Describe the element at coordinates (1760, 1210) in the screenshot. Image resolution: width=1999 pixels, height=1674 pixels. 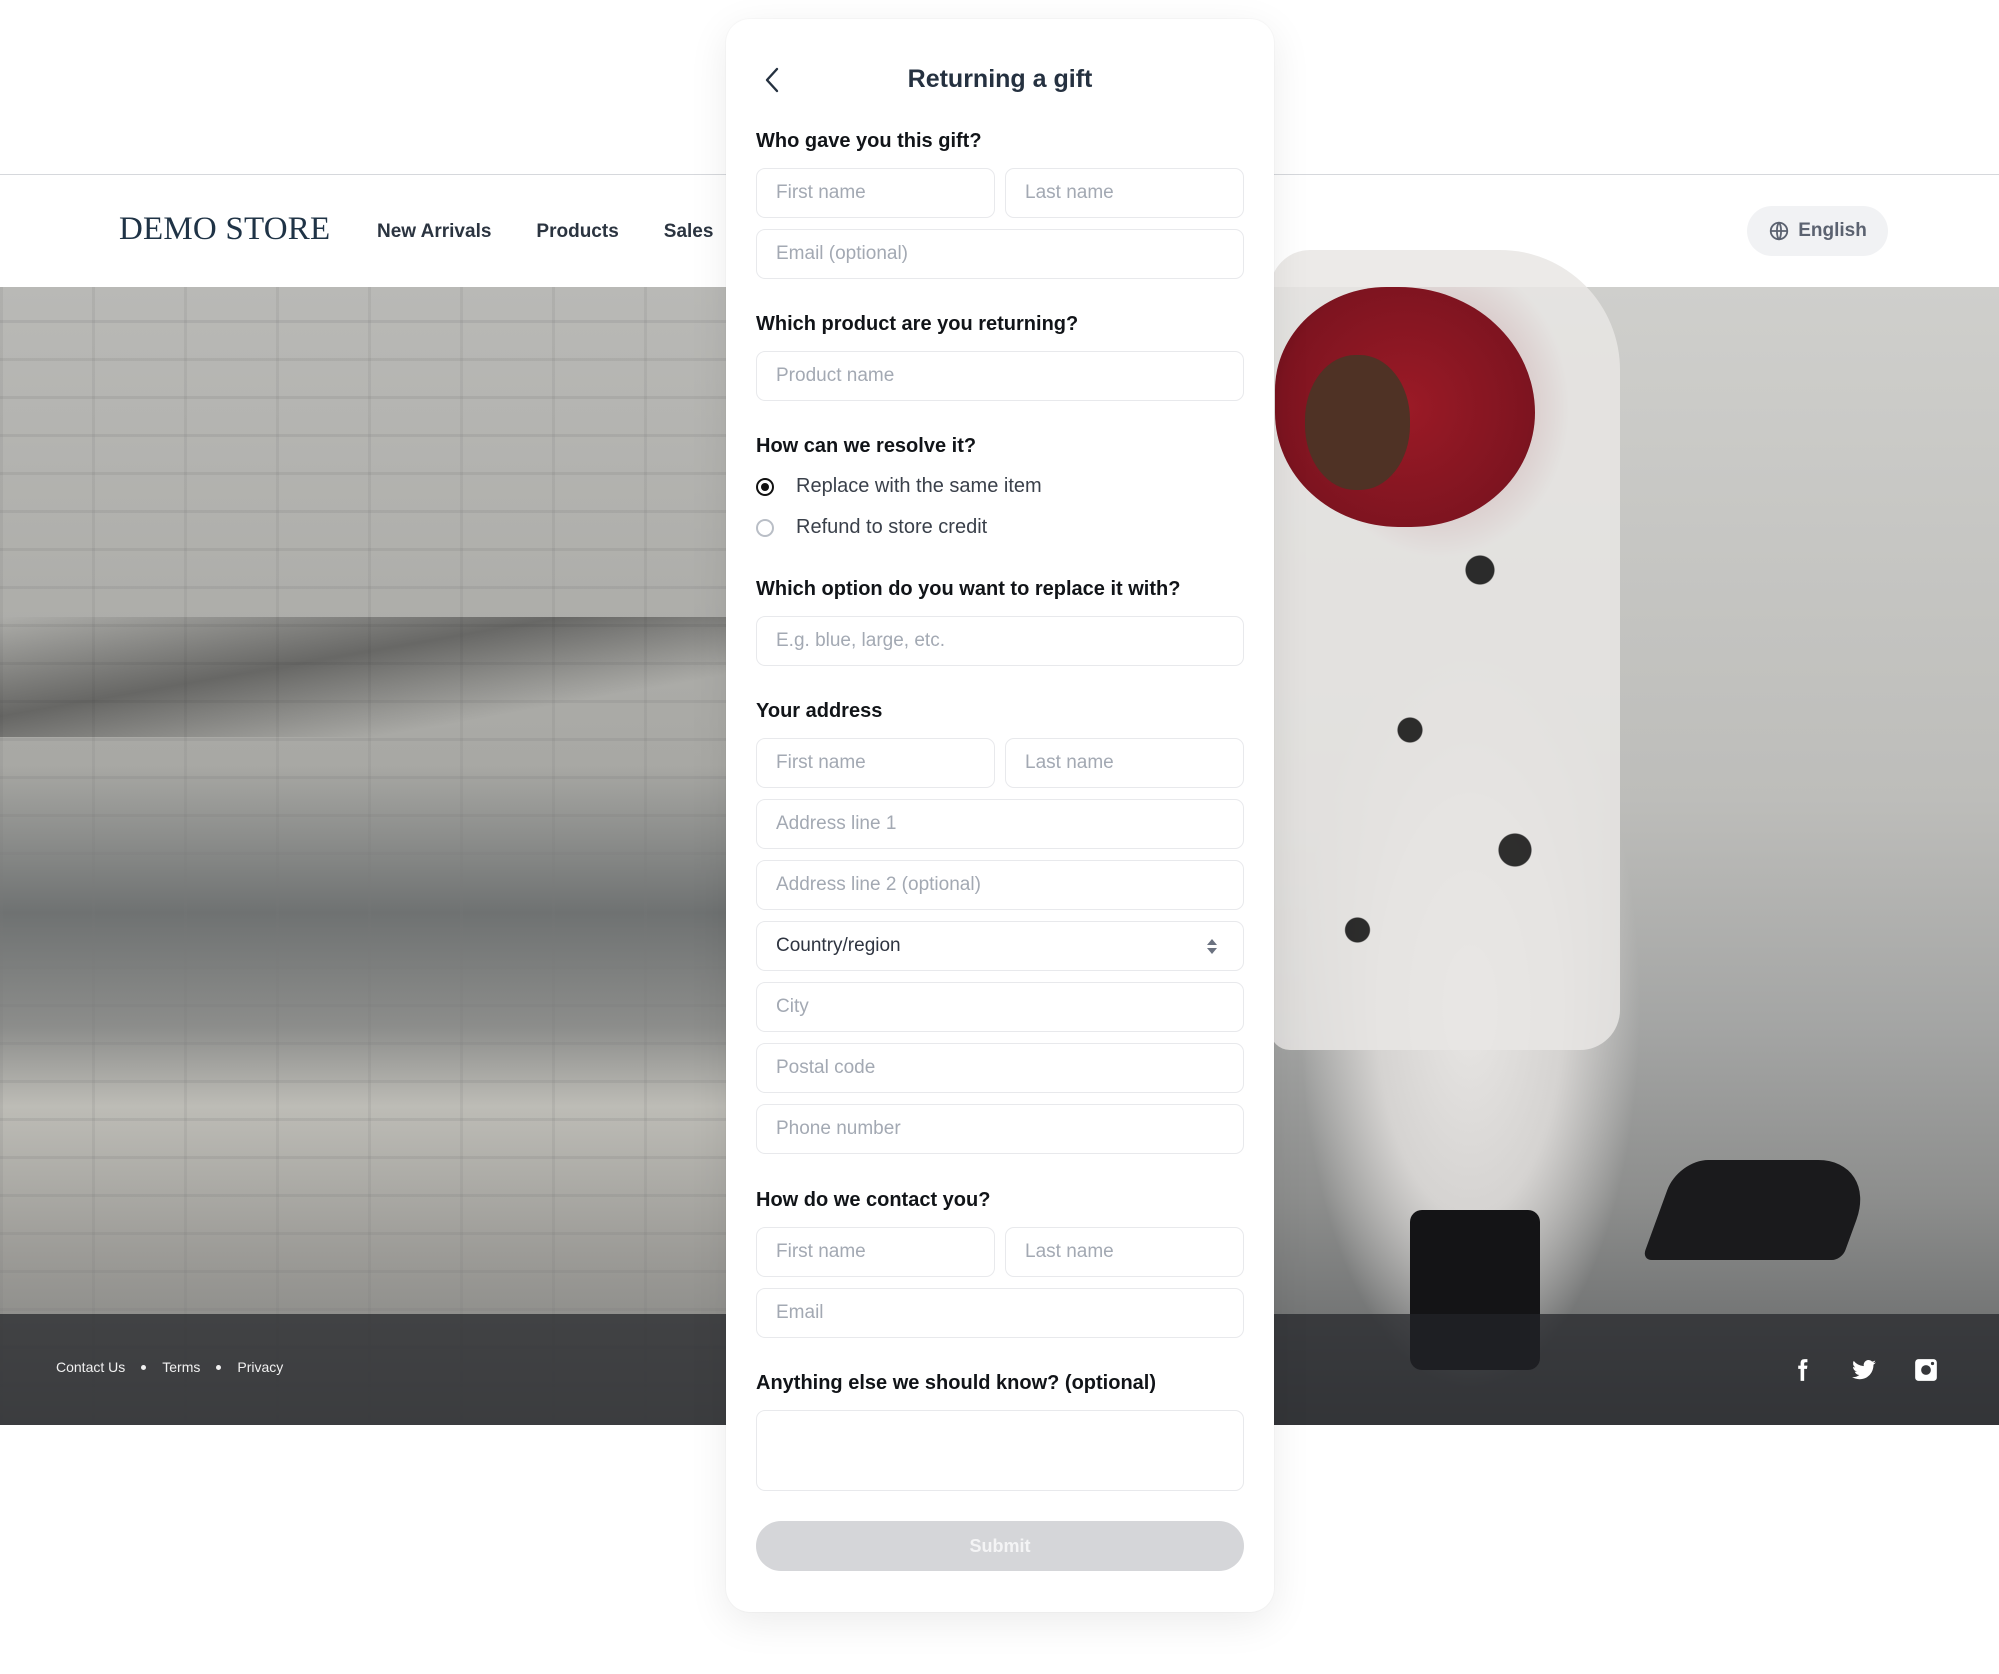
I see `model-shoe` at that location.